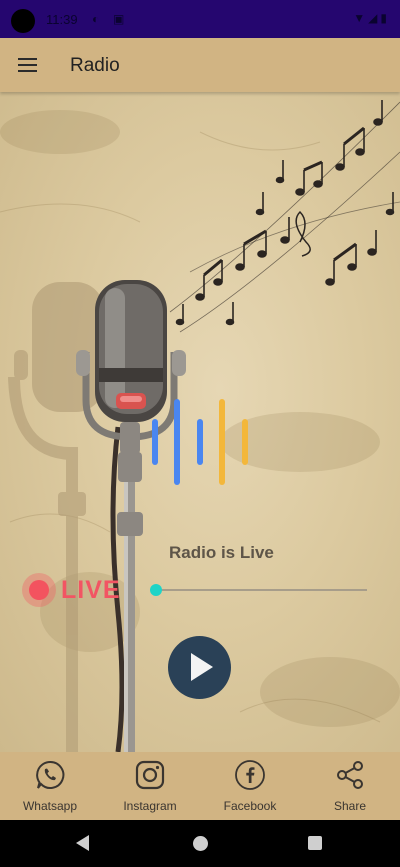 The height and width of the screenshot is (867, 400). I want to click on live-label: LIVE, so click(91, 590).